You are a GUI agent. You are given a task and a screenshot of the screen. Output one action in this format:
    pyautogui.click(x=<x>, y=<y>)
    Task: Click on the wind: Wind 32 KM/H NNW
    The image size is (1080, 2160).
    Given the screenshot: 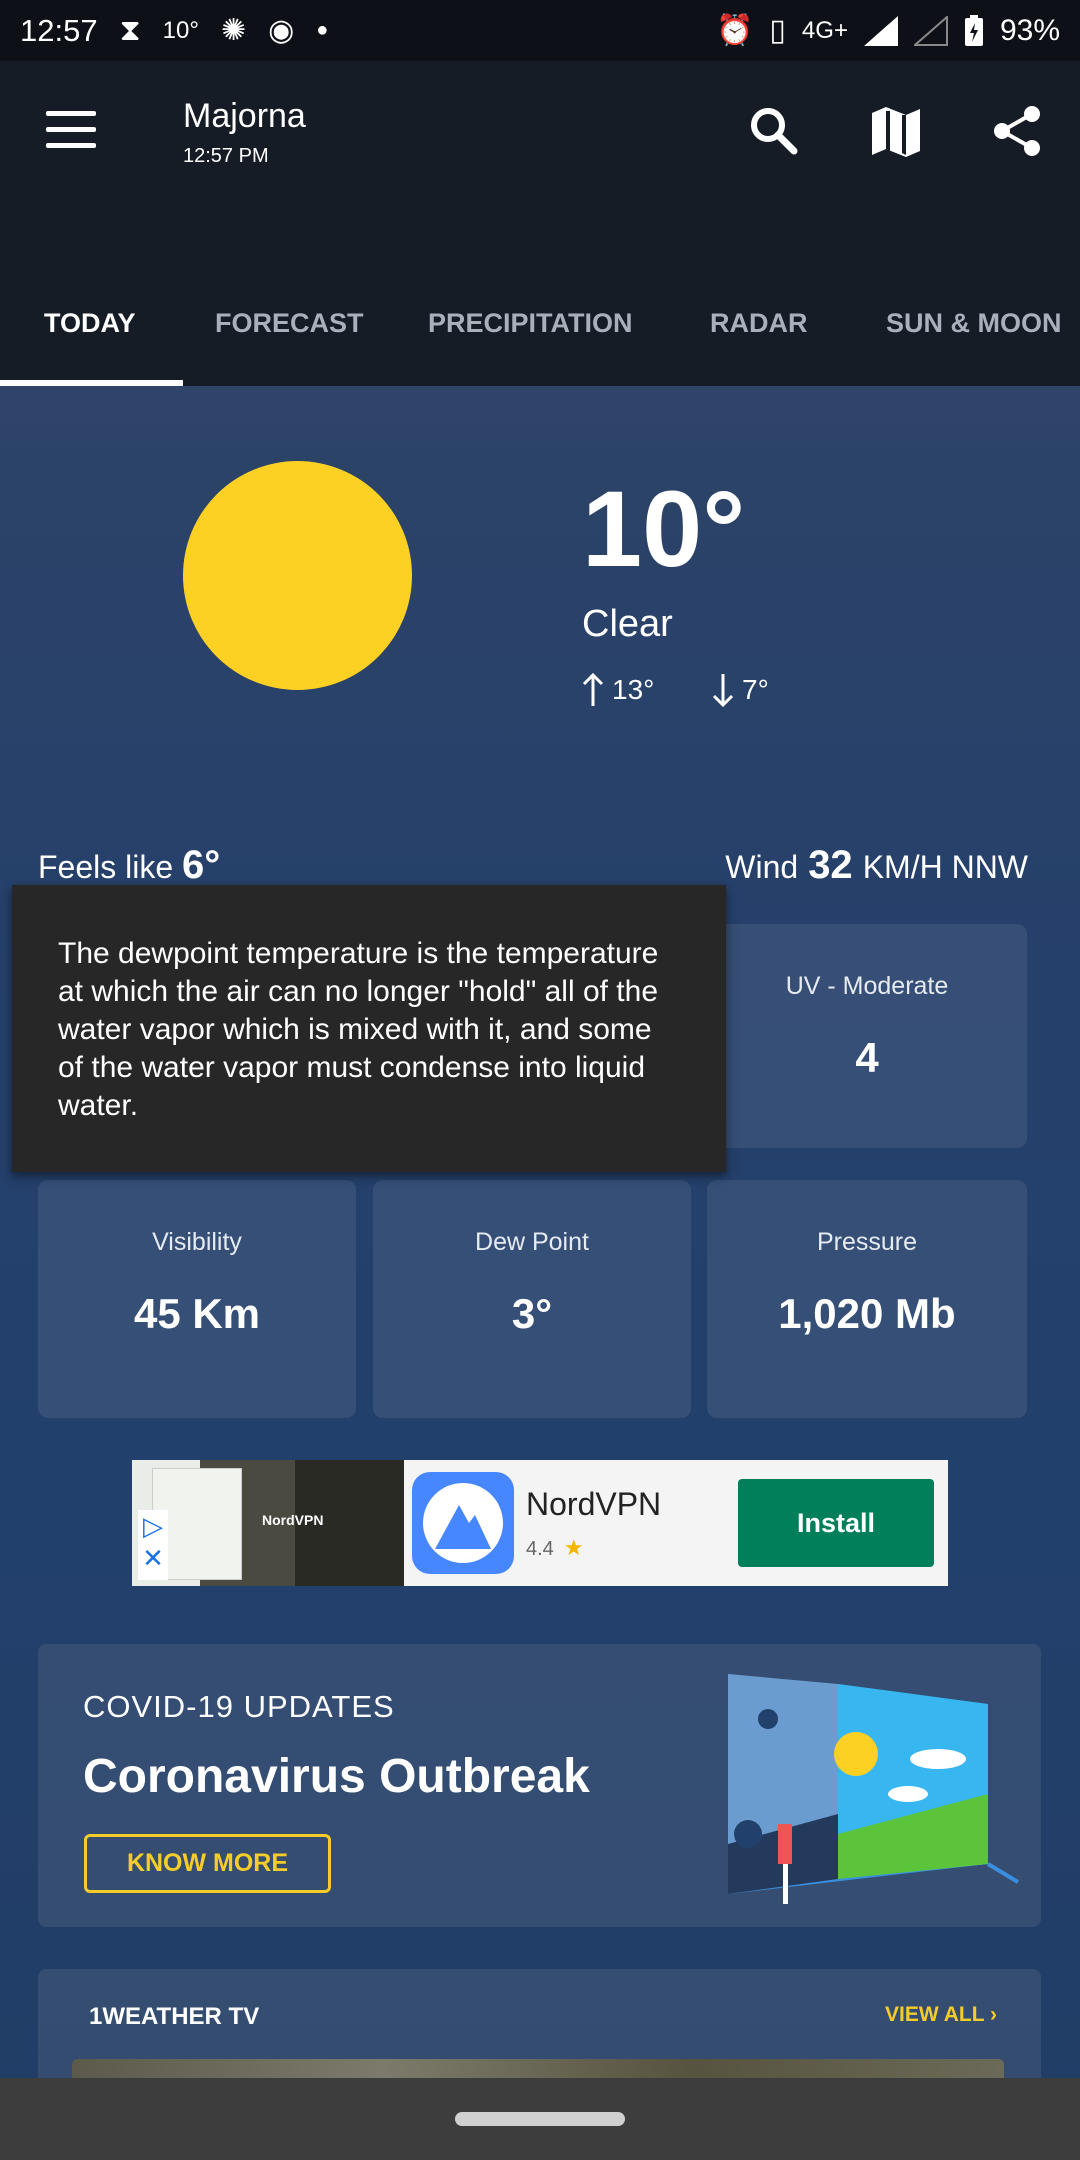 What is the action you would take?
    pyautogui.click(x=876, y=865)
    